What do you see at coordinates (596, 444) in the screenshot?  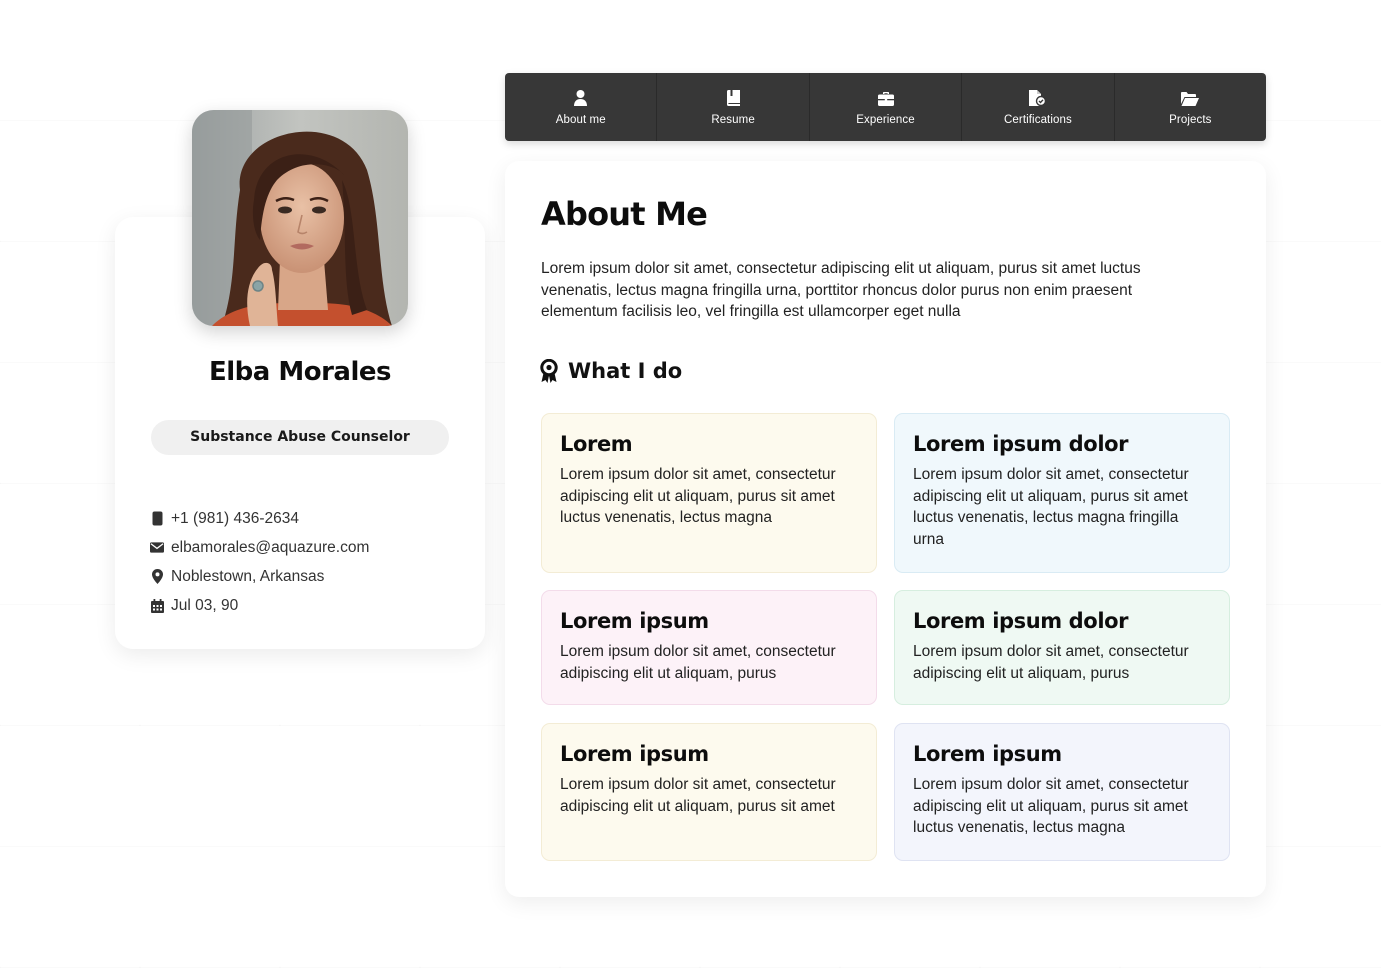 I see `service-card-title: Lorem` at bounding box center [596, 444].